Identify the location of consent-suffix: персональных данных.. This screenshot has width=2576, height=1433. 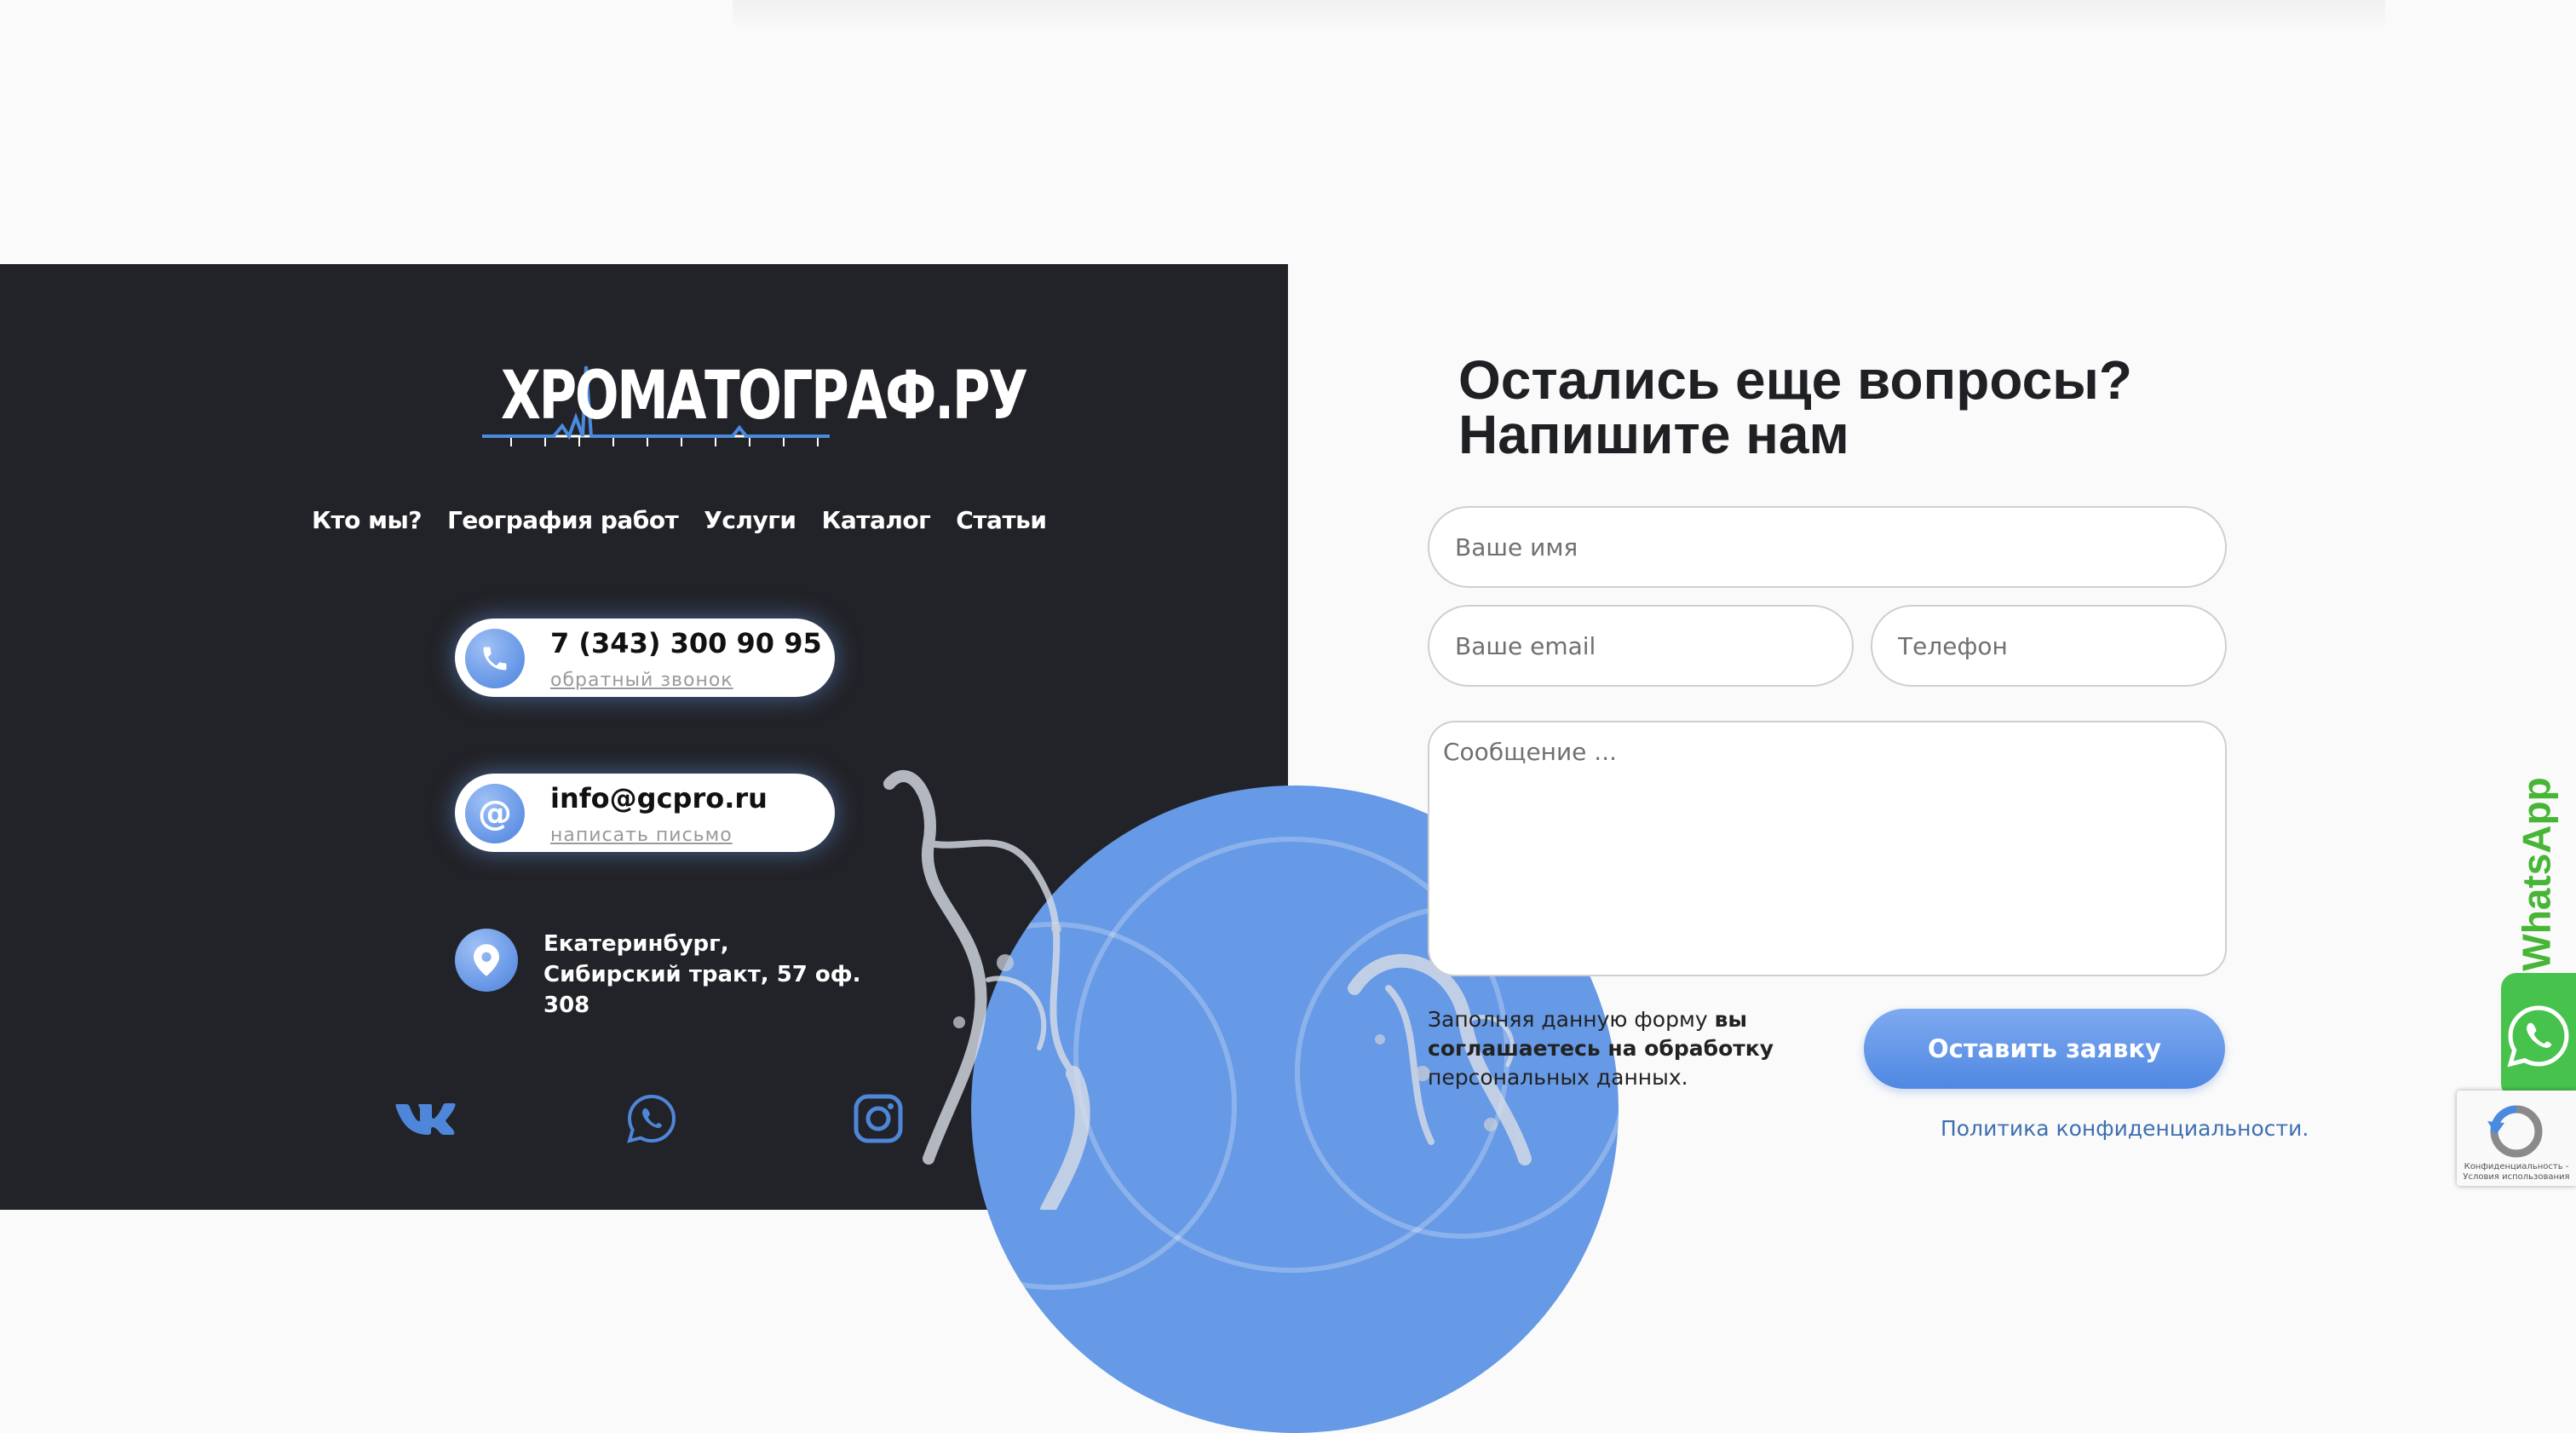
(1558, 1077).